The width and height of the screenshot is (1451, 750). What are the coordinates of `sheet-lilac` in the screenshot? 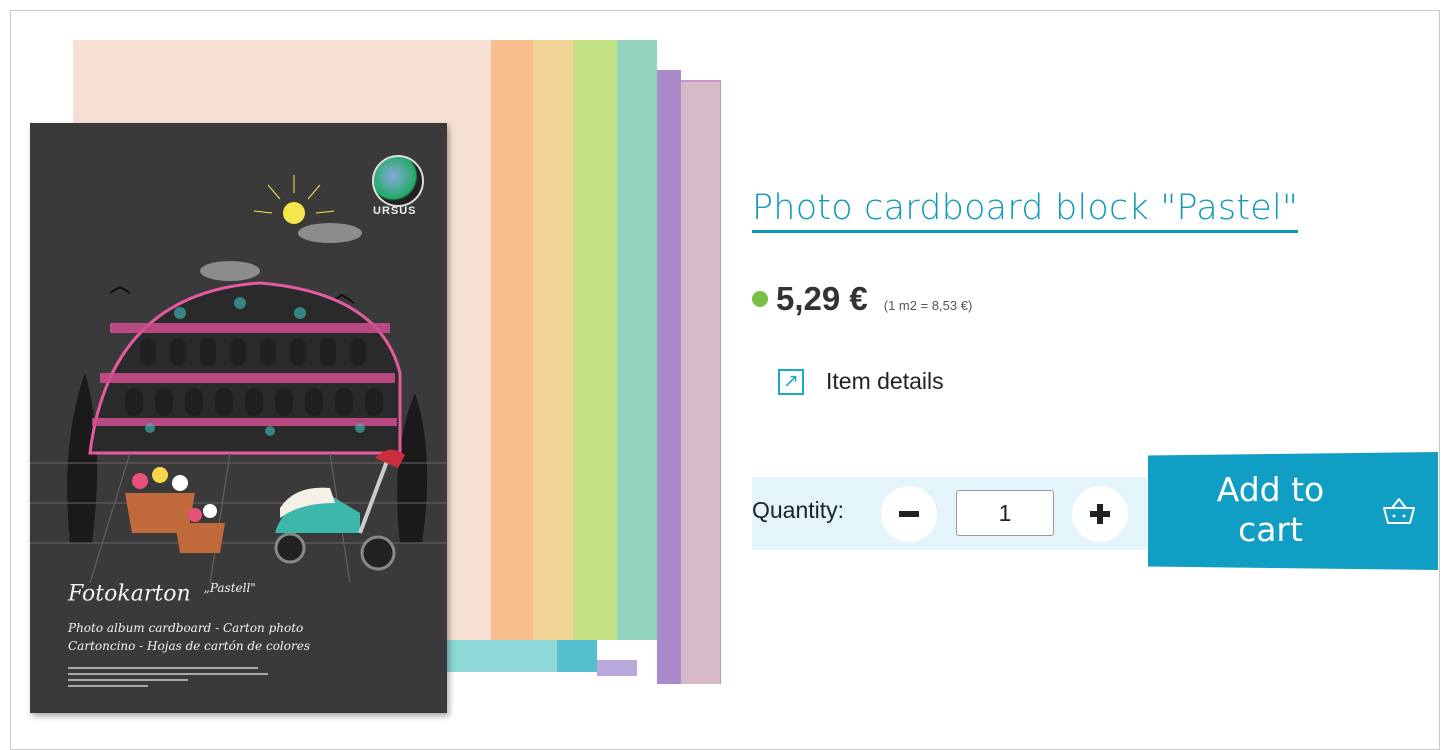 It's located at (617, 668).